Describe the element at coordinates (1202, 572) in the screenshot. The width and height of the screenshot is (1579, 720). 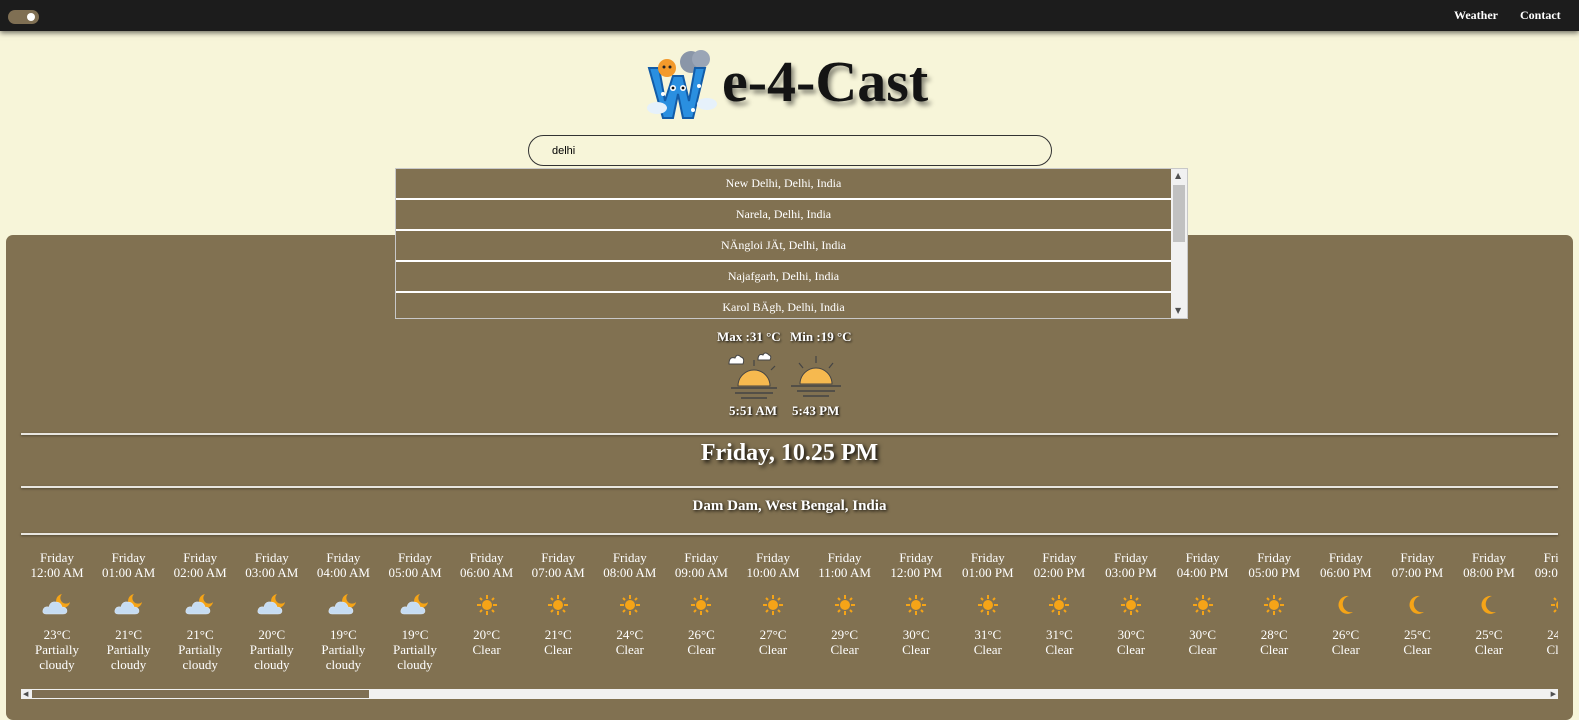
I see `forecast-time: 04:00 PM` at that location.